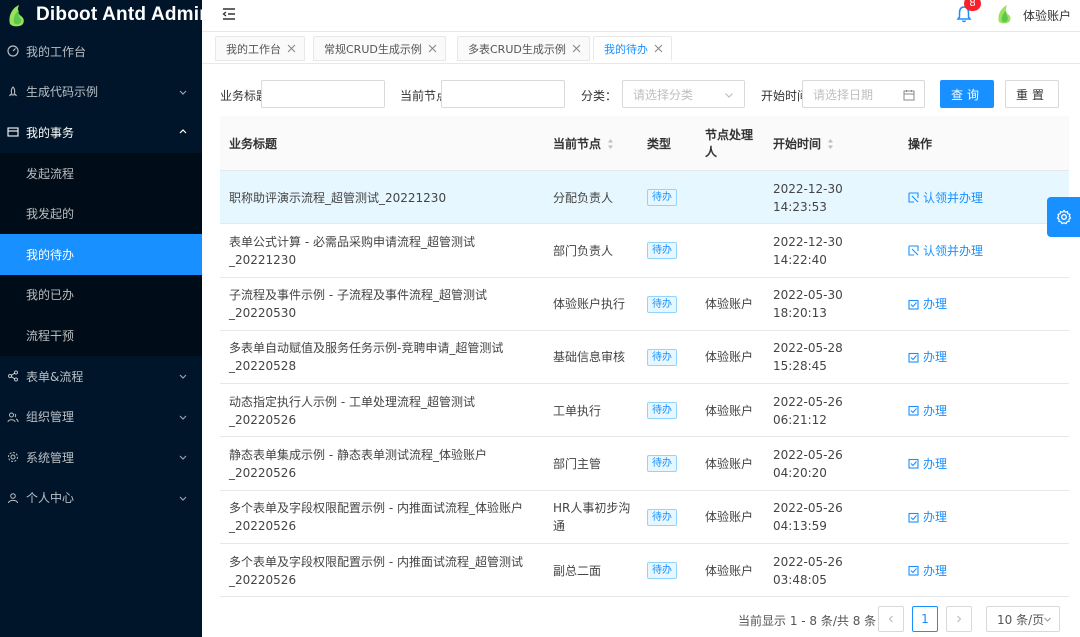  I want to click on col-start-time: 开始时间, so click(803, 143).